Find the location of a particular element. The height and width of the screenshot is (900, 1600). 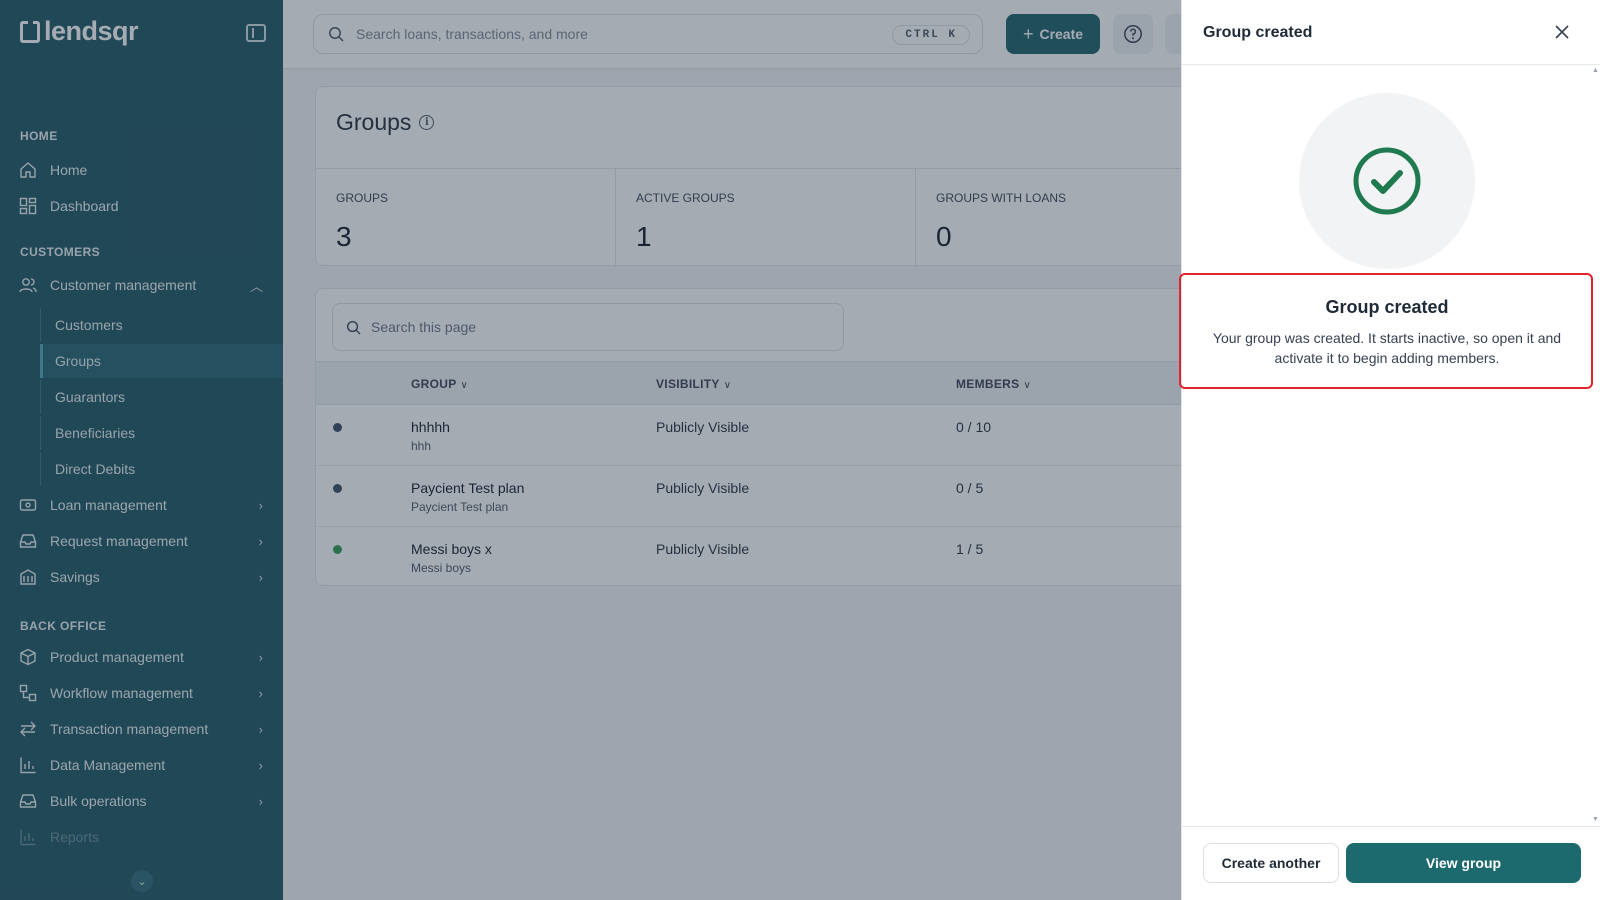

panel-title: Group created is located at coordinates (1258, 32).